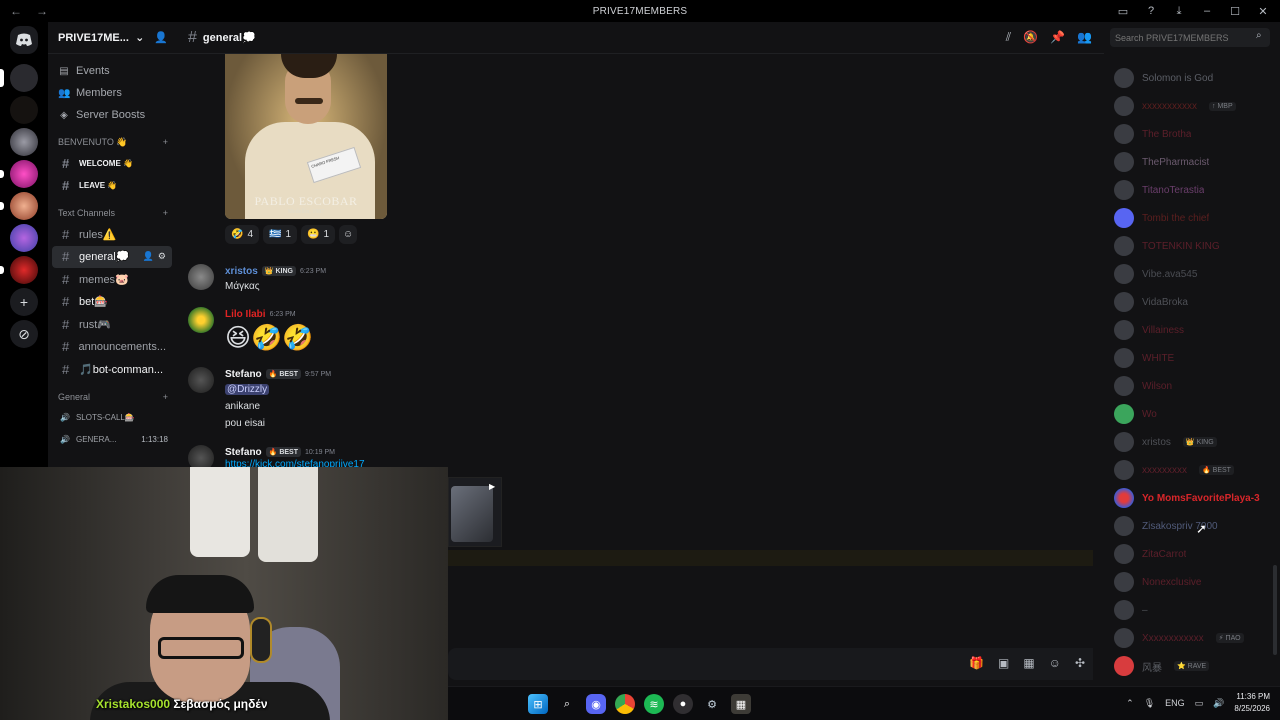  What do you see at coordinates (1194, 666) in the screenshot?
I see `member-item: 风暴 ⭐ RAVE` at bounding box center [1194, 666].